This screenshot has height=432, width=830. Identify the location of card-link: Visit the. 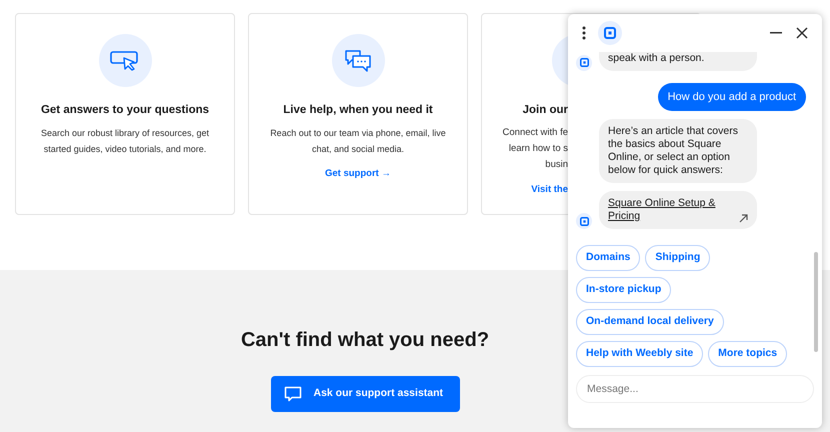
(549, 190).